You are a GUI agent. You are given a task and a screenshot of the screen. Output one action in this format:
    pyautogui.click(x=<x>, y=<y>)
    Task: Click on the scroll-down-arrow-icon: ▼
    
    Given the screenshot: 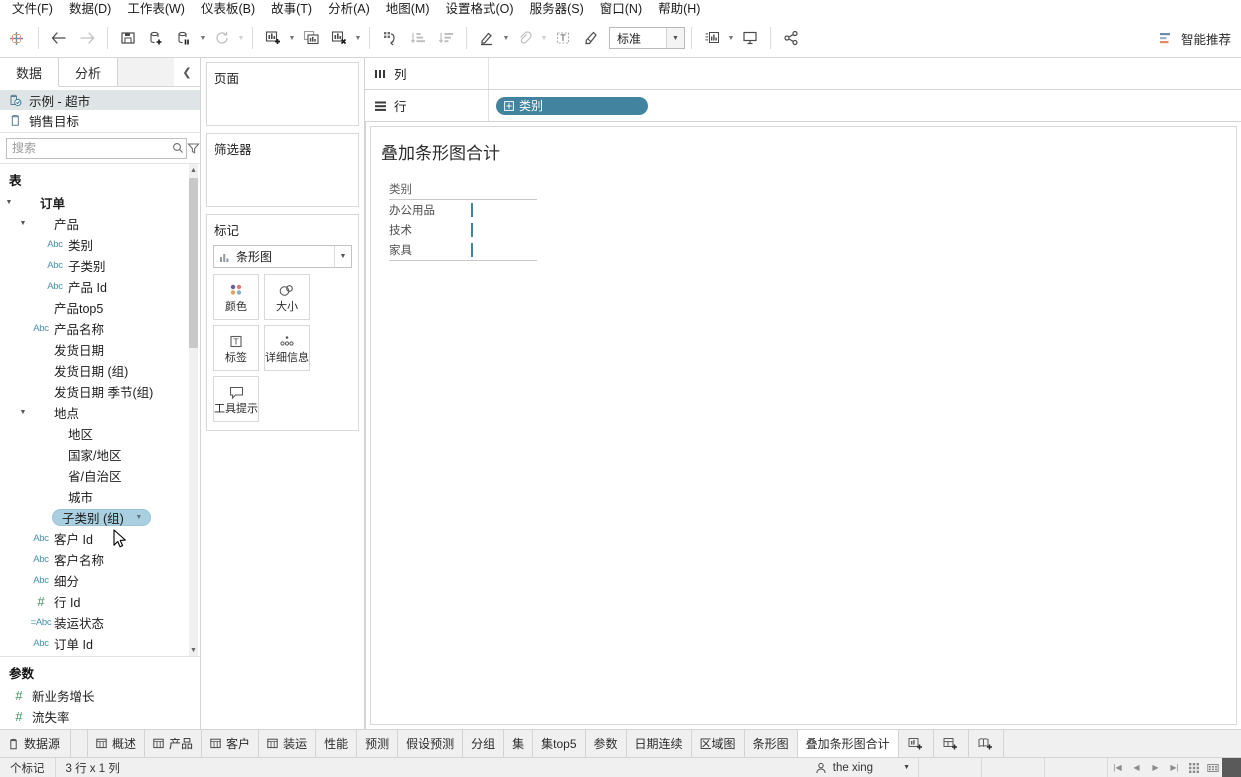 What is the action you would take?
    pyautogui.click(x=193, y=650)
    